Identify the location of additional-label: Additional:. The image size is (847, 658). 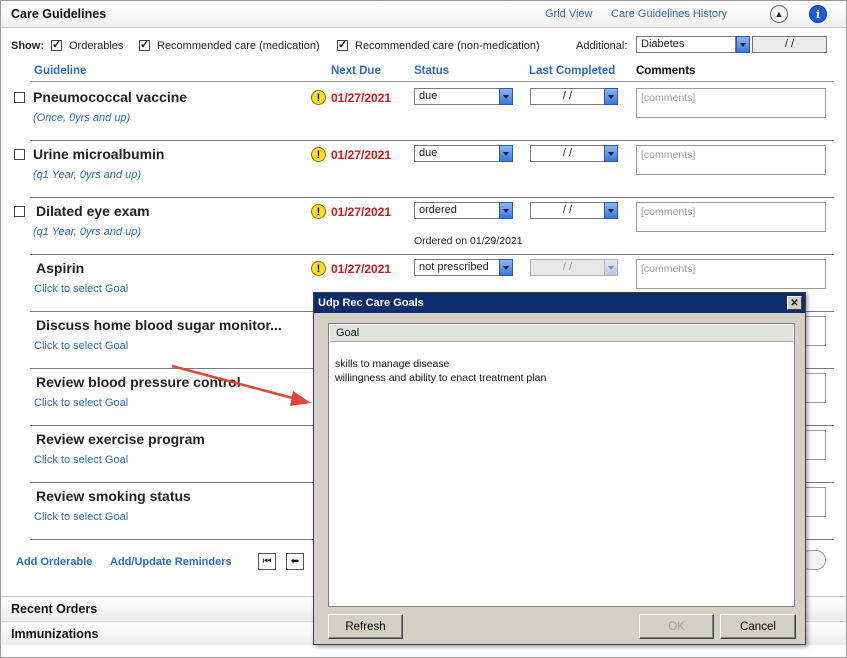
(602, 46).